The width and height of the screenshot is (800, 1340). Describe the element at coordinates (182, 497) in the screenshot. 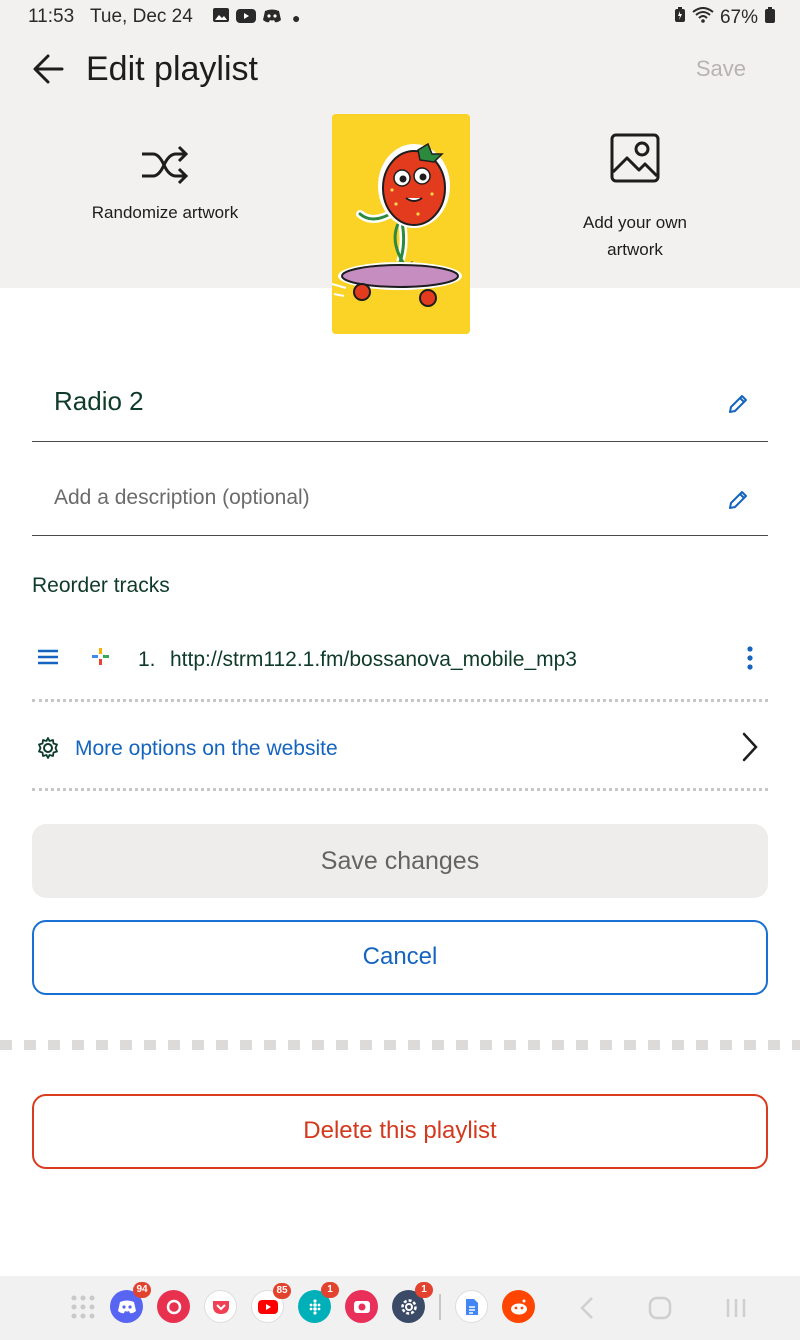

I see `description-placeholder: Add a description (optional)` at that location.